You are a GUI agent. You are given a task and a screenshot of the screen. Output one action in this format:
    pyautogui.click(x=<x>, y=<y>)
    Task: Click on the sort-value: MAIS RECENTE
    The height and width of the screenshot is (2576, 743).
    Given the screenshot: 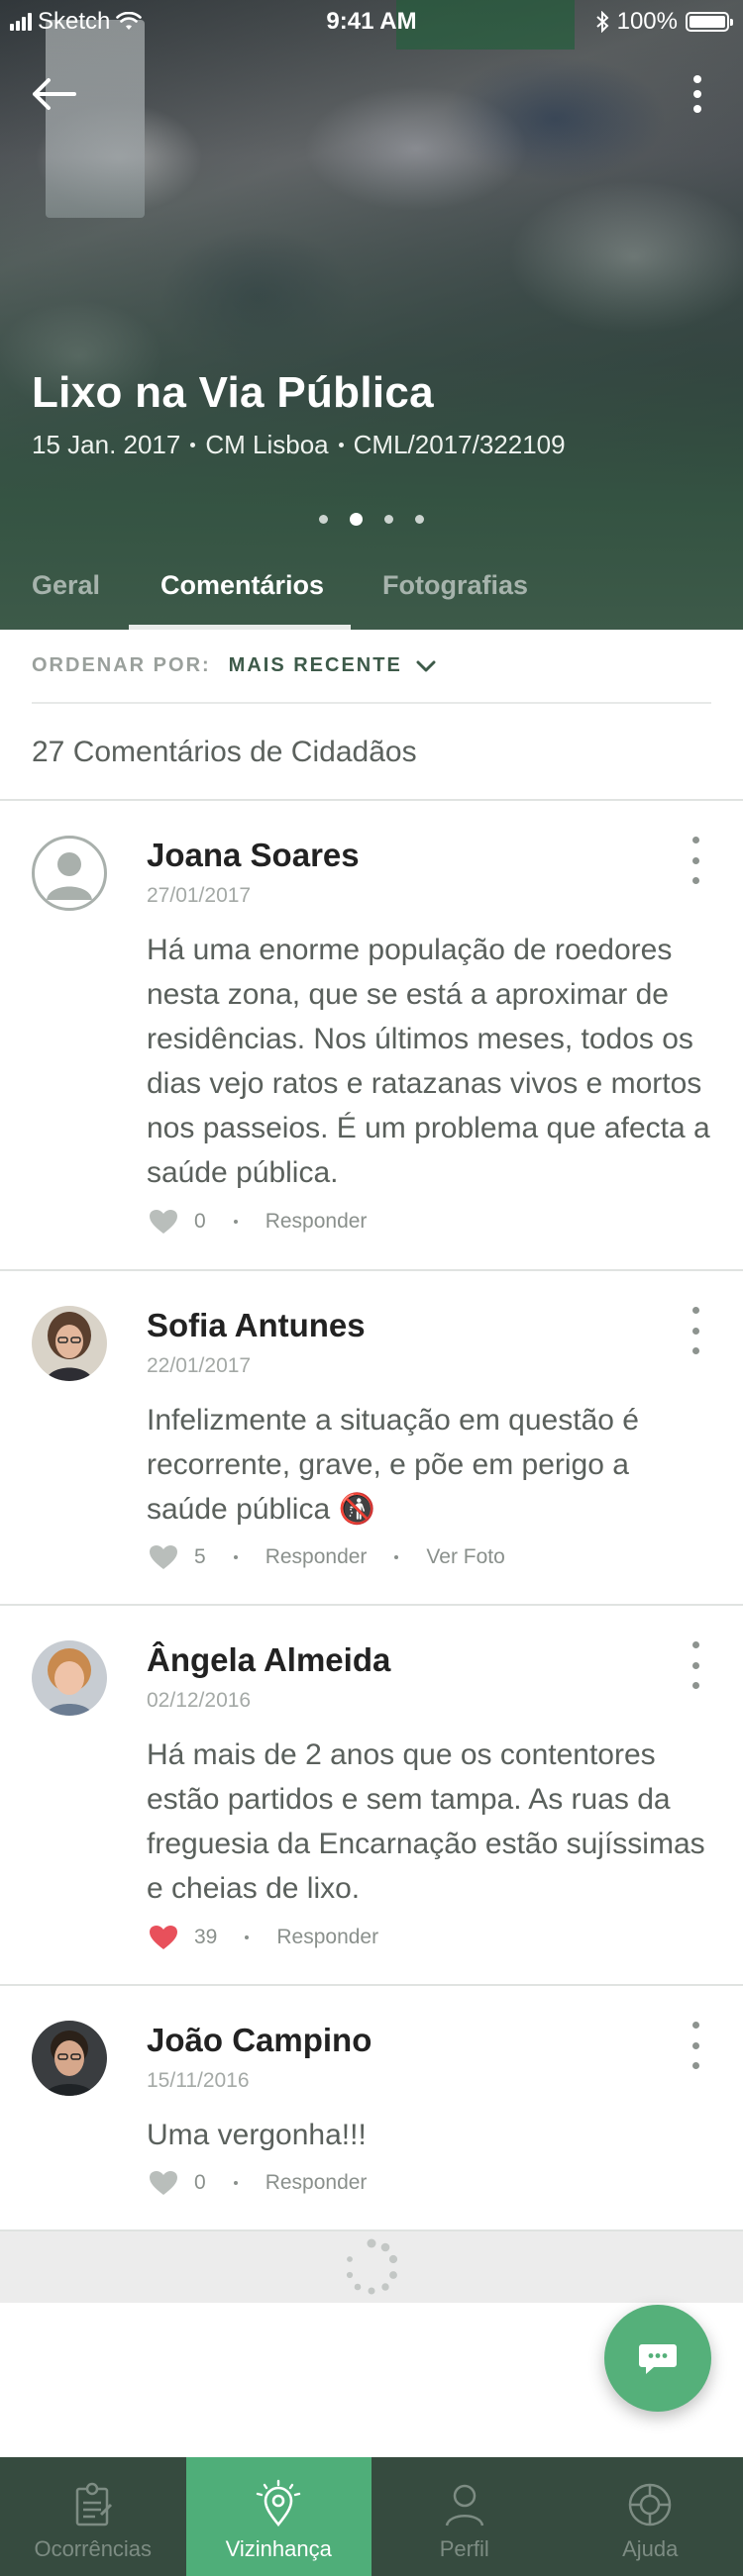 What is the action you would take?
    pyautogui.click(x=315, y=665)
    